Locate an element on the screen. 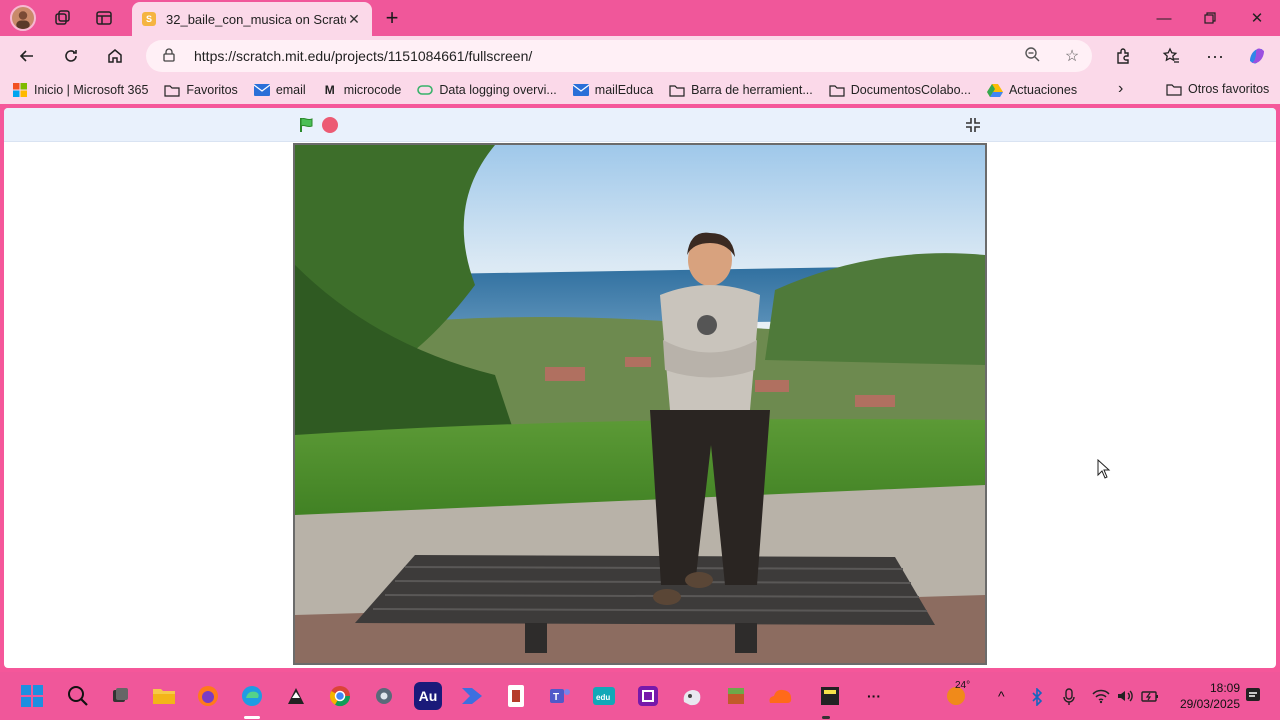  running-app-indicator is located at coordinates (826, 717).